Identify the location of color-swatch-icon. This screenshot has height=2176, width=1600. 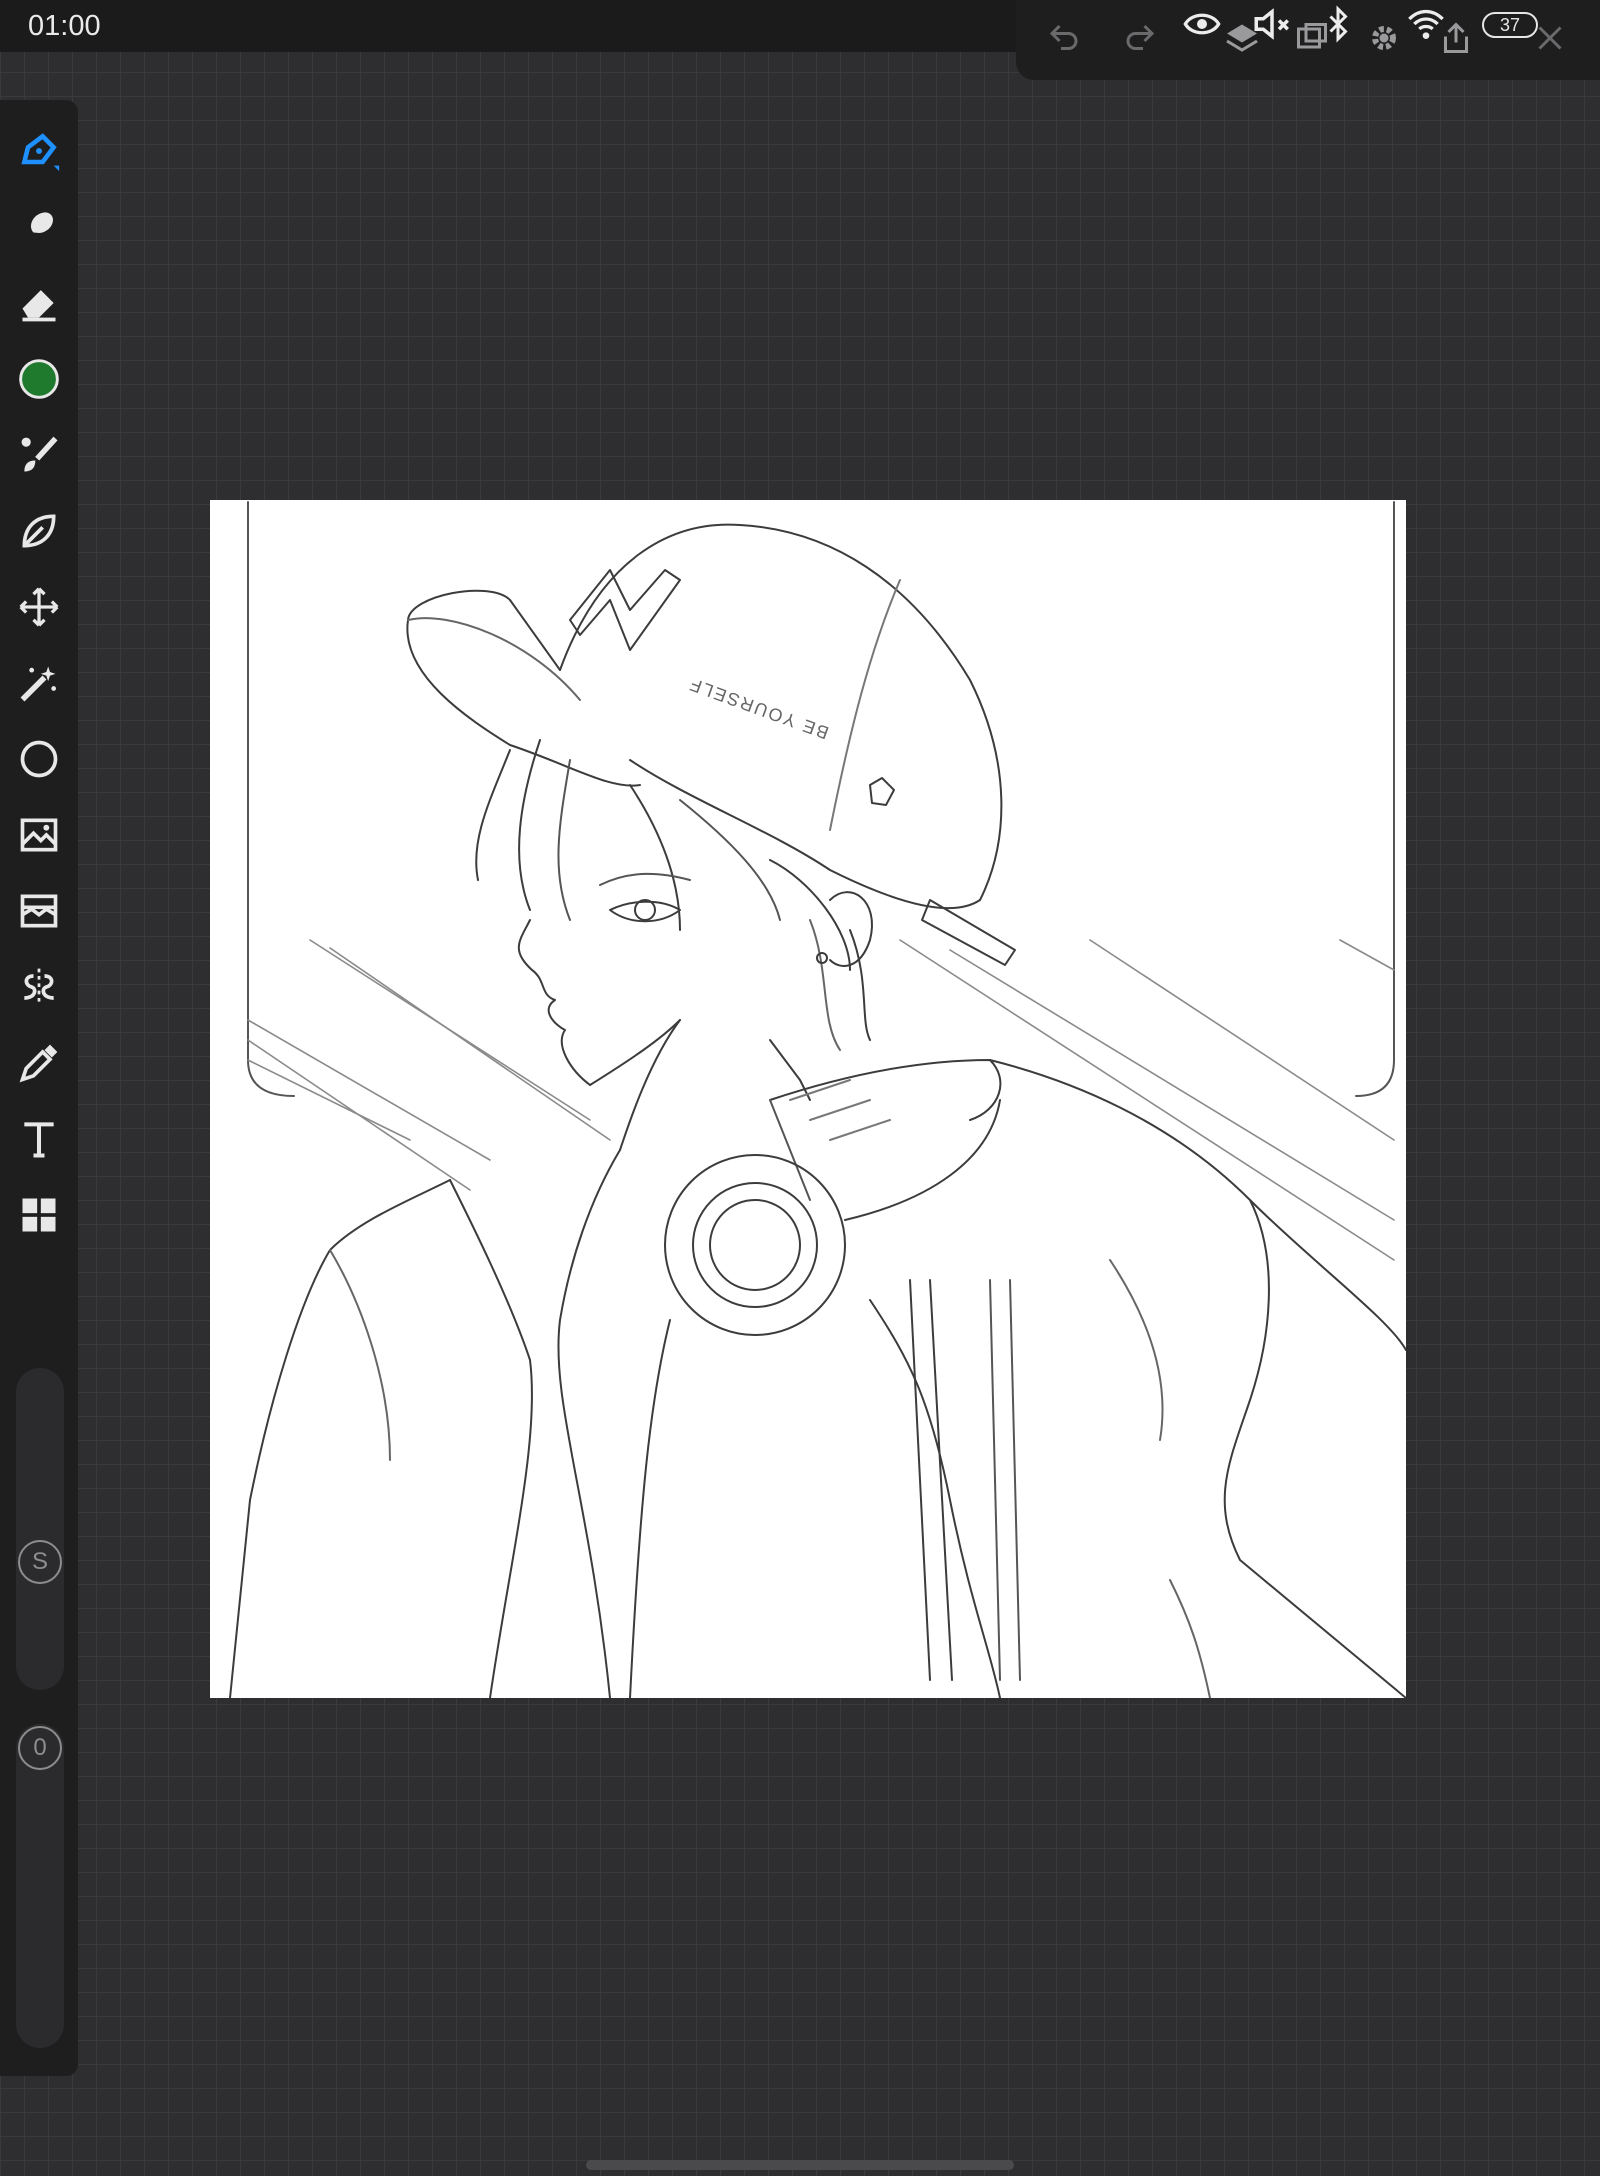
(39, 379).